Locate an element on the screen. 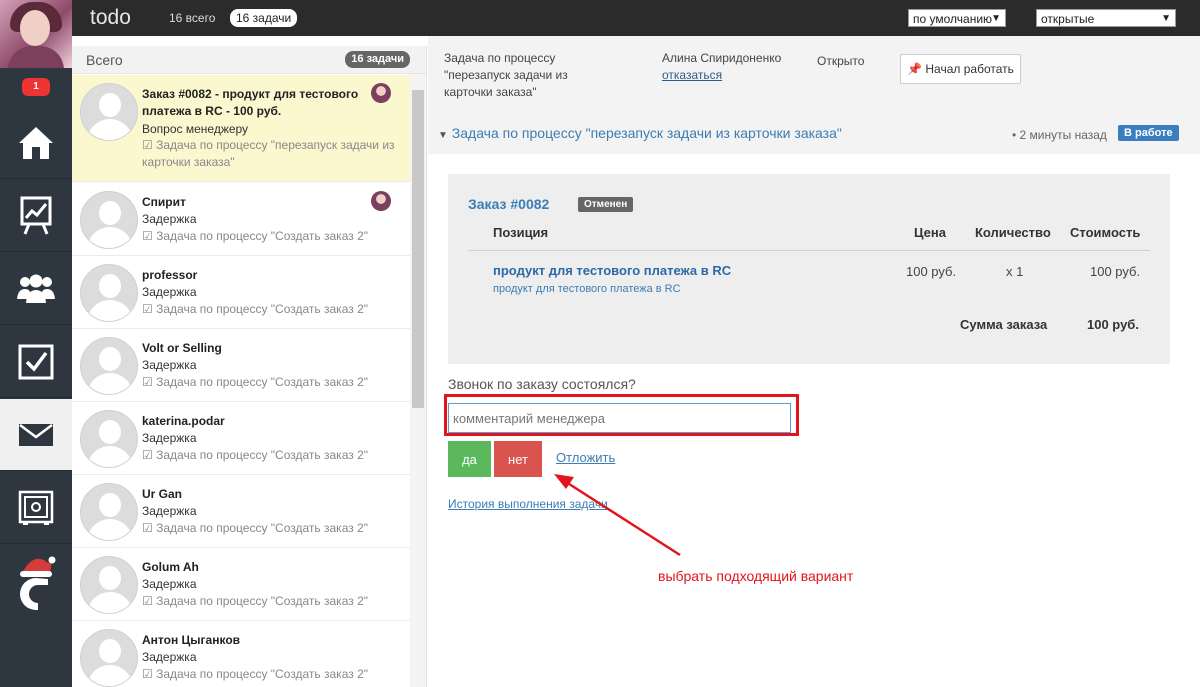 This screenshot has height=687, width=1200. postpone-link: Отложить is located at coordinates (585, 457).